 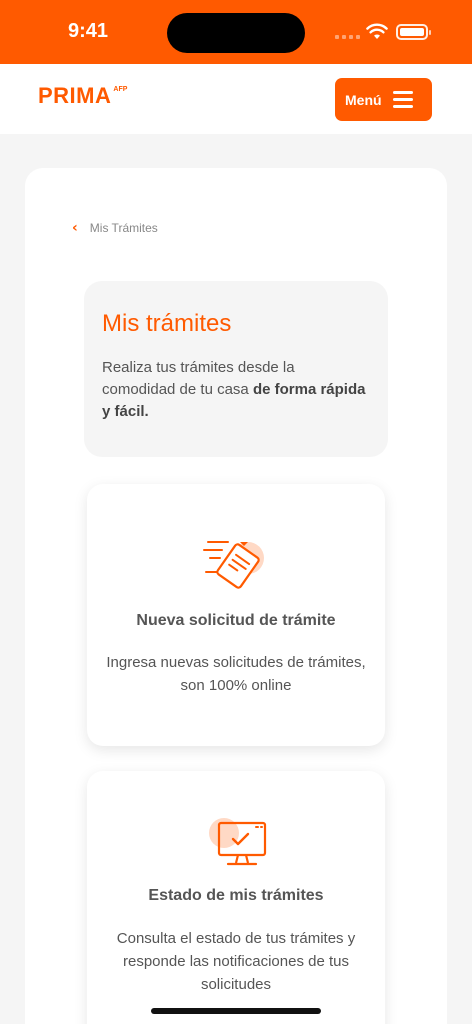 I want to click on document-send-icon, so click(x=233, y=565).